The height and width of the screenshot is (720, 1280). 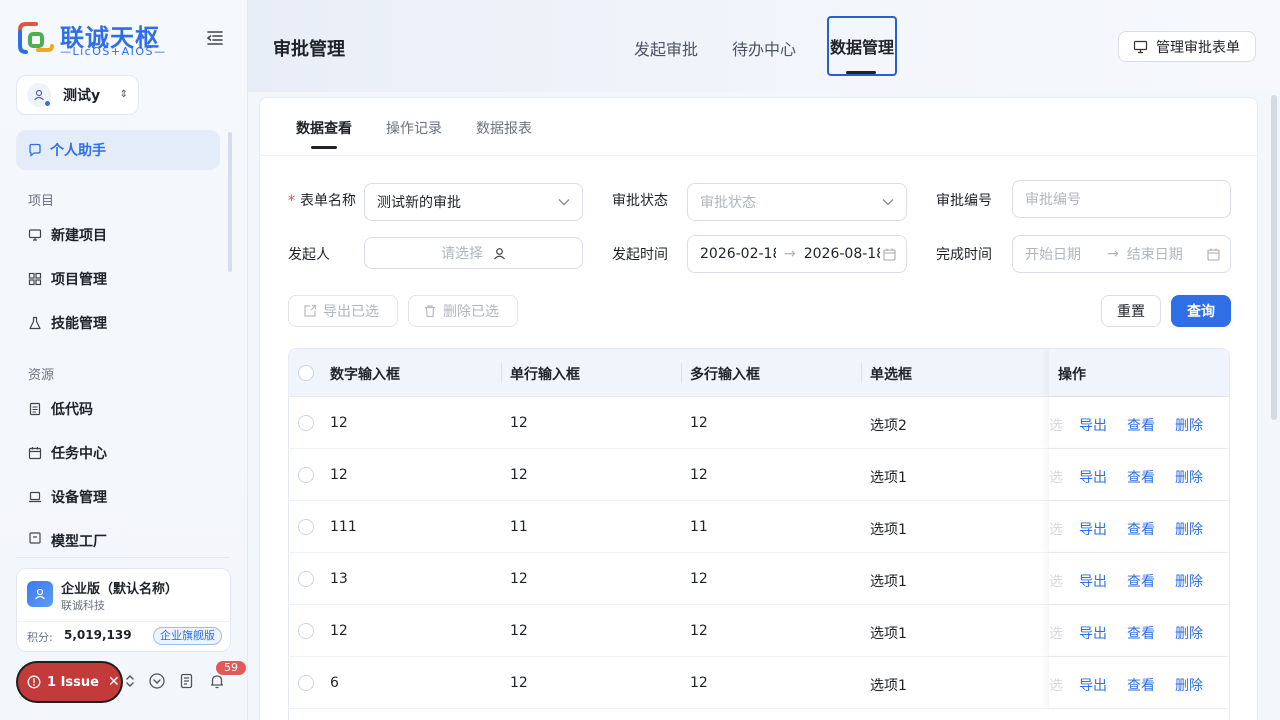 What do you see at coordinates (725, 375) in the screenshot?
I see `column-header: 多行输入框` at bounding box center [725, 375].